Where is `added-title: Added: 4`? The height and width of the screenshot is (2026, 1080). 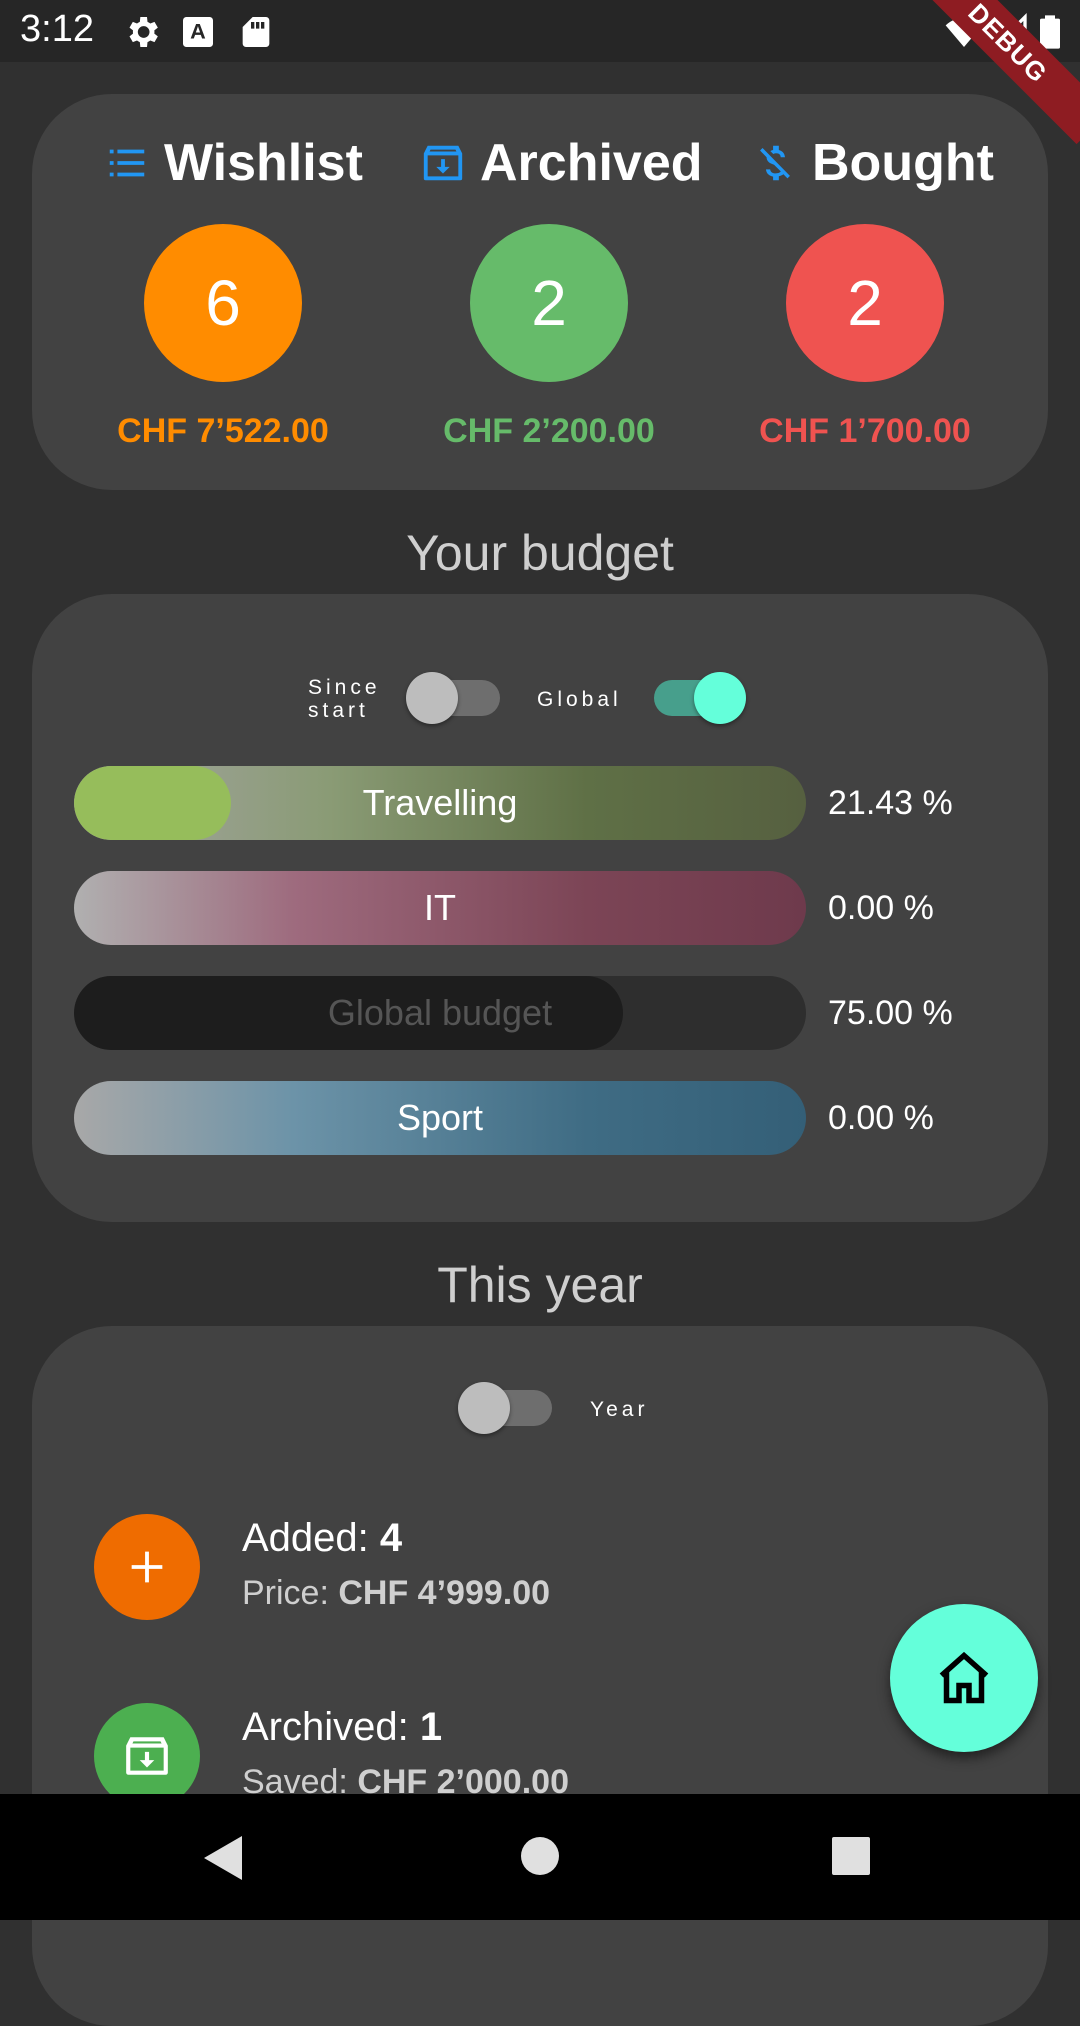
added-title: Added: 4 is located at coordinates (322, 1538).